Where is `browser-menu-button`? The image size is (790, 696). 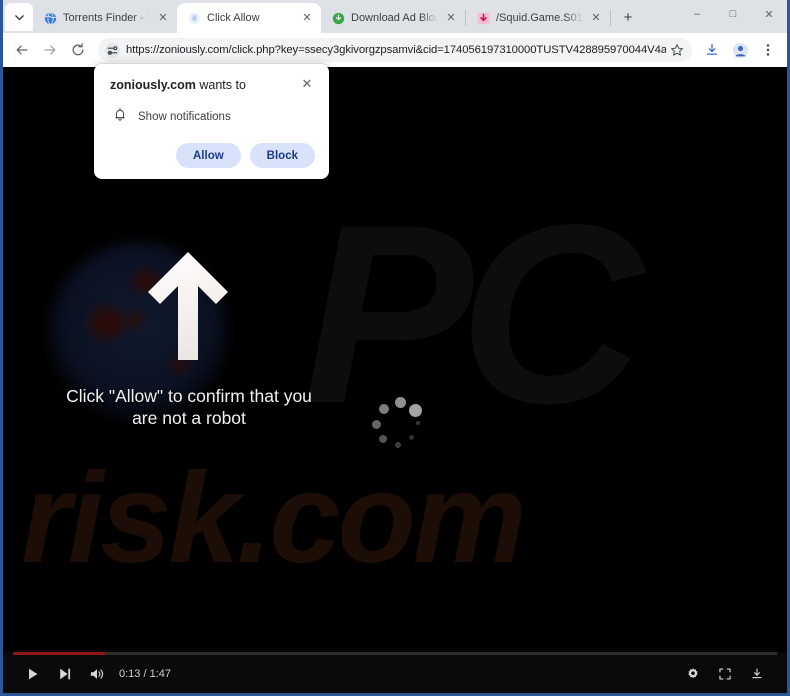
browser-menu-button is located at coordinates (768, 50).